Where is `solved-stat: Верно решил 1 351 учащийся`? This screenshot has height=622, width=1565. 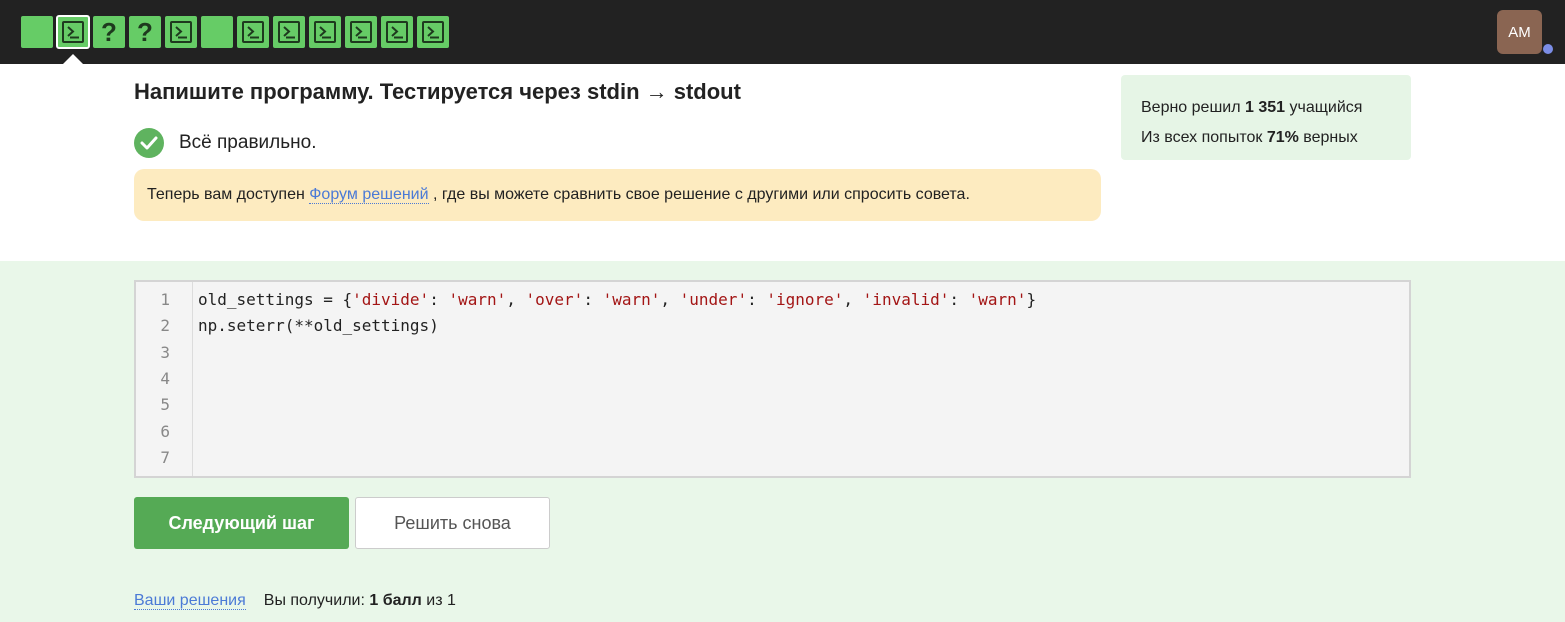
solved-stat: Верно решил 1 351 учащийся is located at coordinates (1266, 108).